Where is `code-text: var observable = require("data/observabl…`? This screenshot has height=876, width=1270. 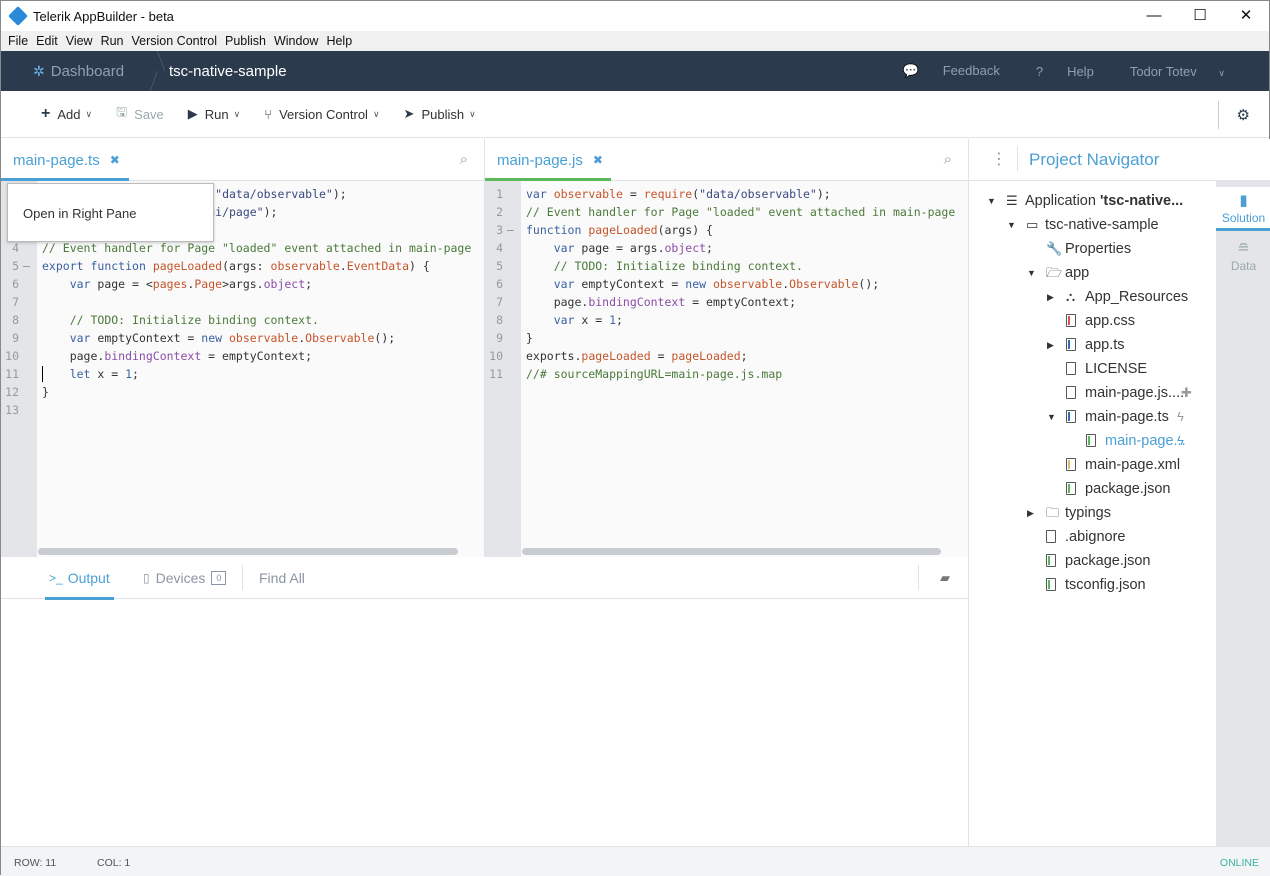 code-text: var observable = require("data/observabl… is located at coordinates (678, 194).